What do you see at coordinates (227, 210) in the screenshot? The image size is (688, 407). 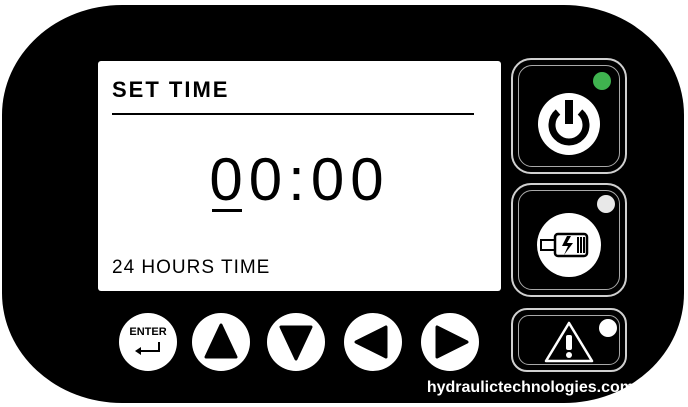 I see `edit-cursor` at bounding box center [227, 210].